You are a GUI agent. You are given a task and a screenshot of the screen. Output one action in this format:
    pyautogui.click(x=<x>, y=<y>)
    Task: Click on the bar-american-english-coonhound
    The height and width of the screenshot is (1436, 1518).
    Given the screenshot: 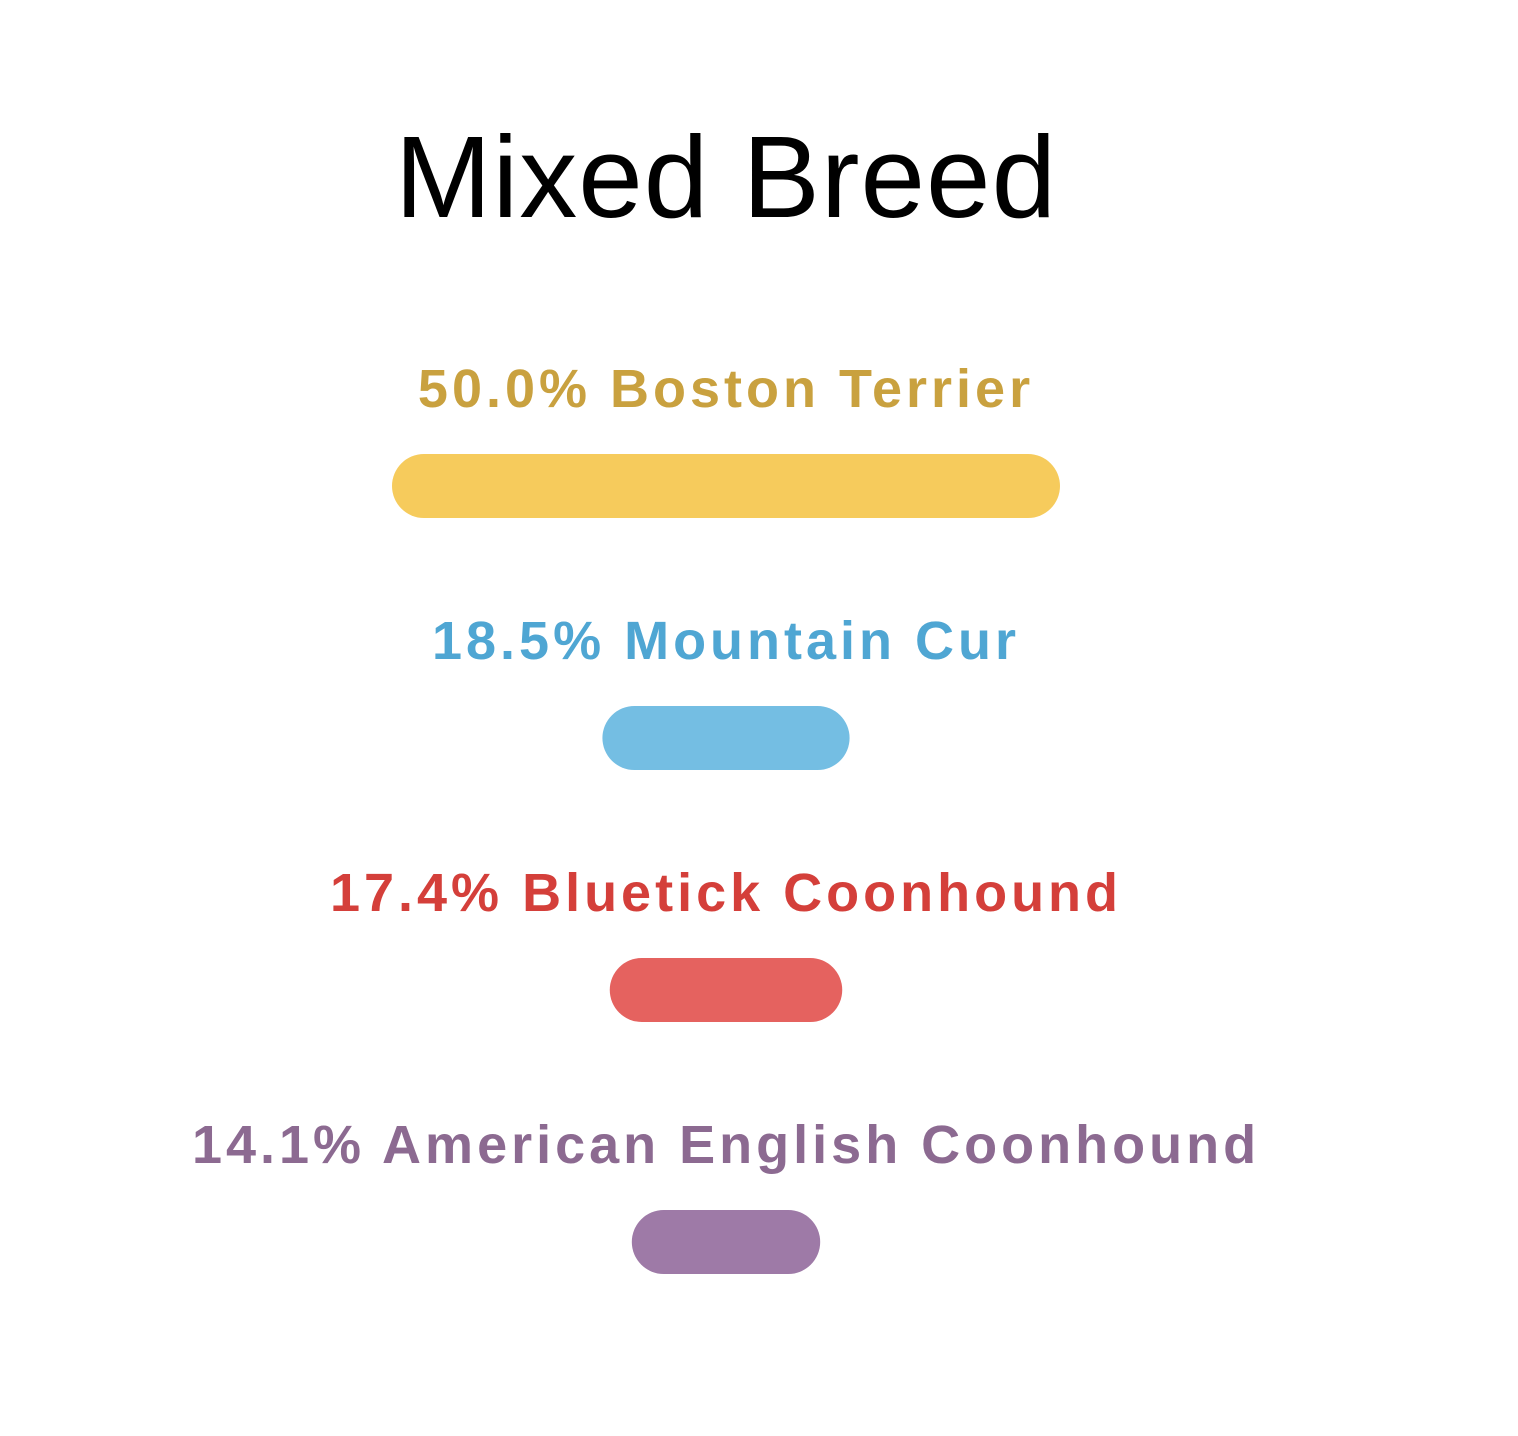 What is the action you would take?
    pyautogui.click(x=726, y=1242)
    